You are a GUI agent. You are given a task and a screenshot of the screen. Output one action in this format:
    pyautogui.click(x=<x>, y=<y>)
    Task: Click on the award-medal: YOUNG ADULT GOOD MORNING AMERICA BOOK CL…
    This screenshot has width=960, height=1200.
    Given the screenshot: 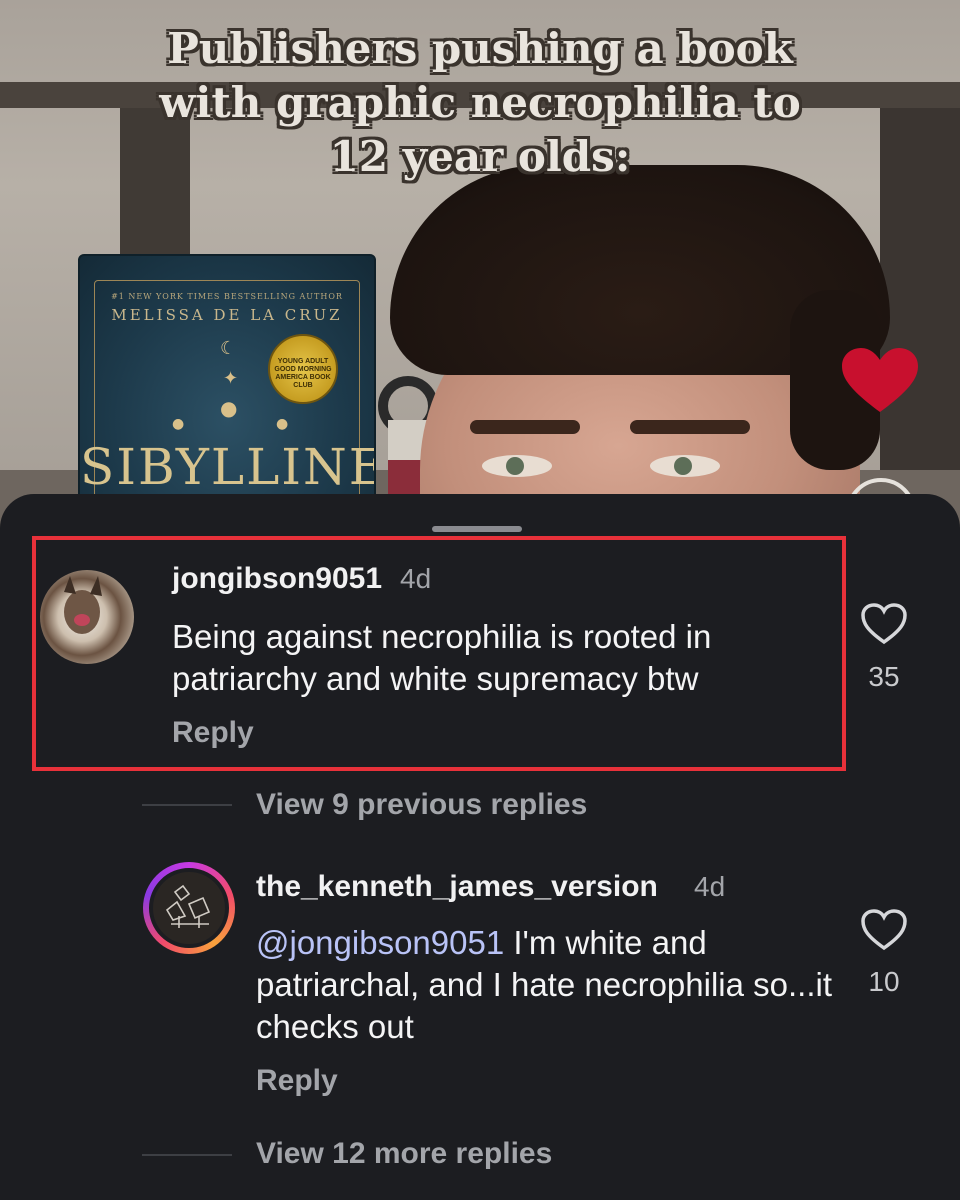 What is the action you would take?
    pyautogui.click(x=303, y=369)
    